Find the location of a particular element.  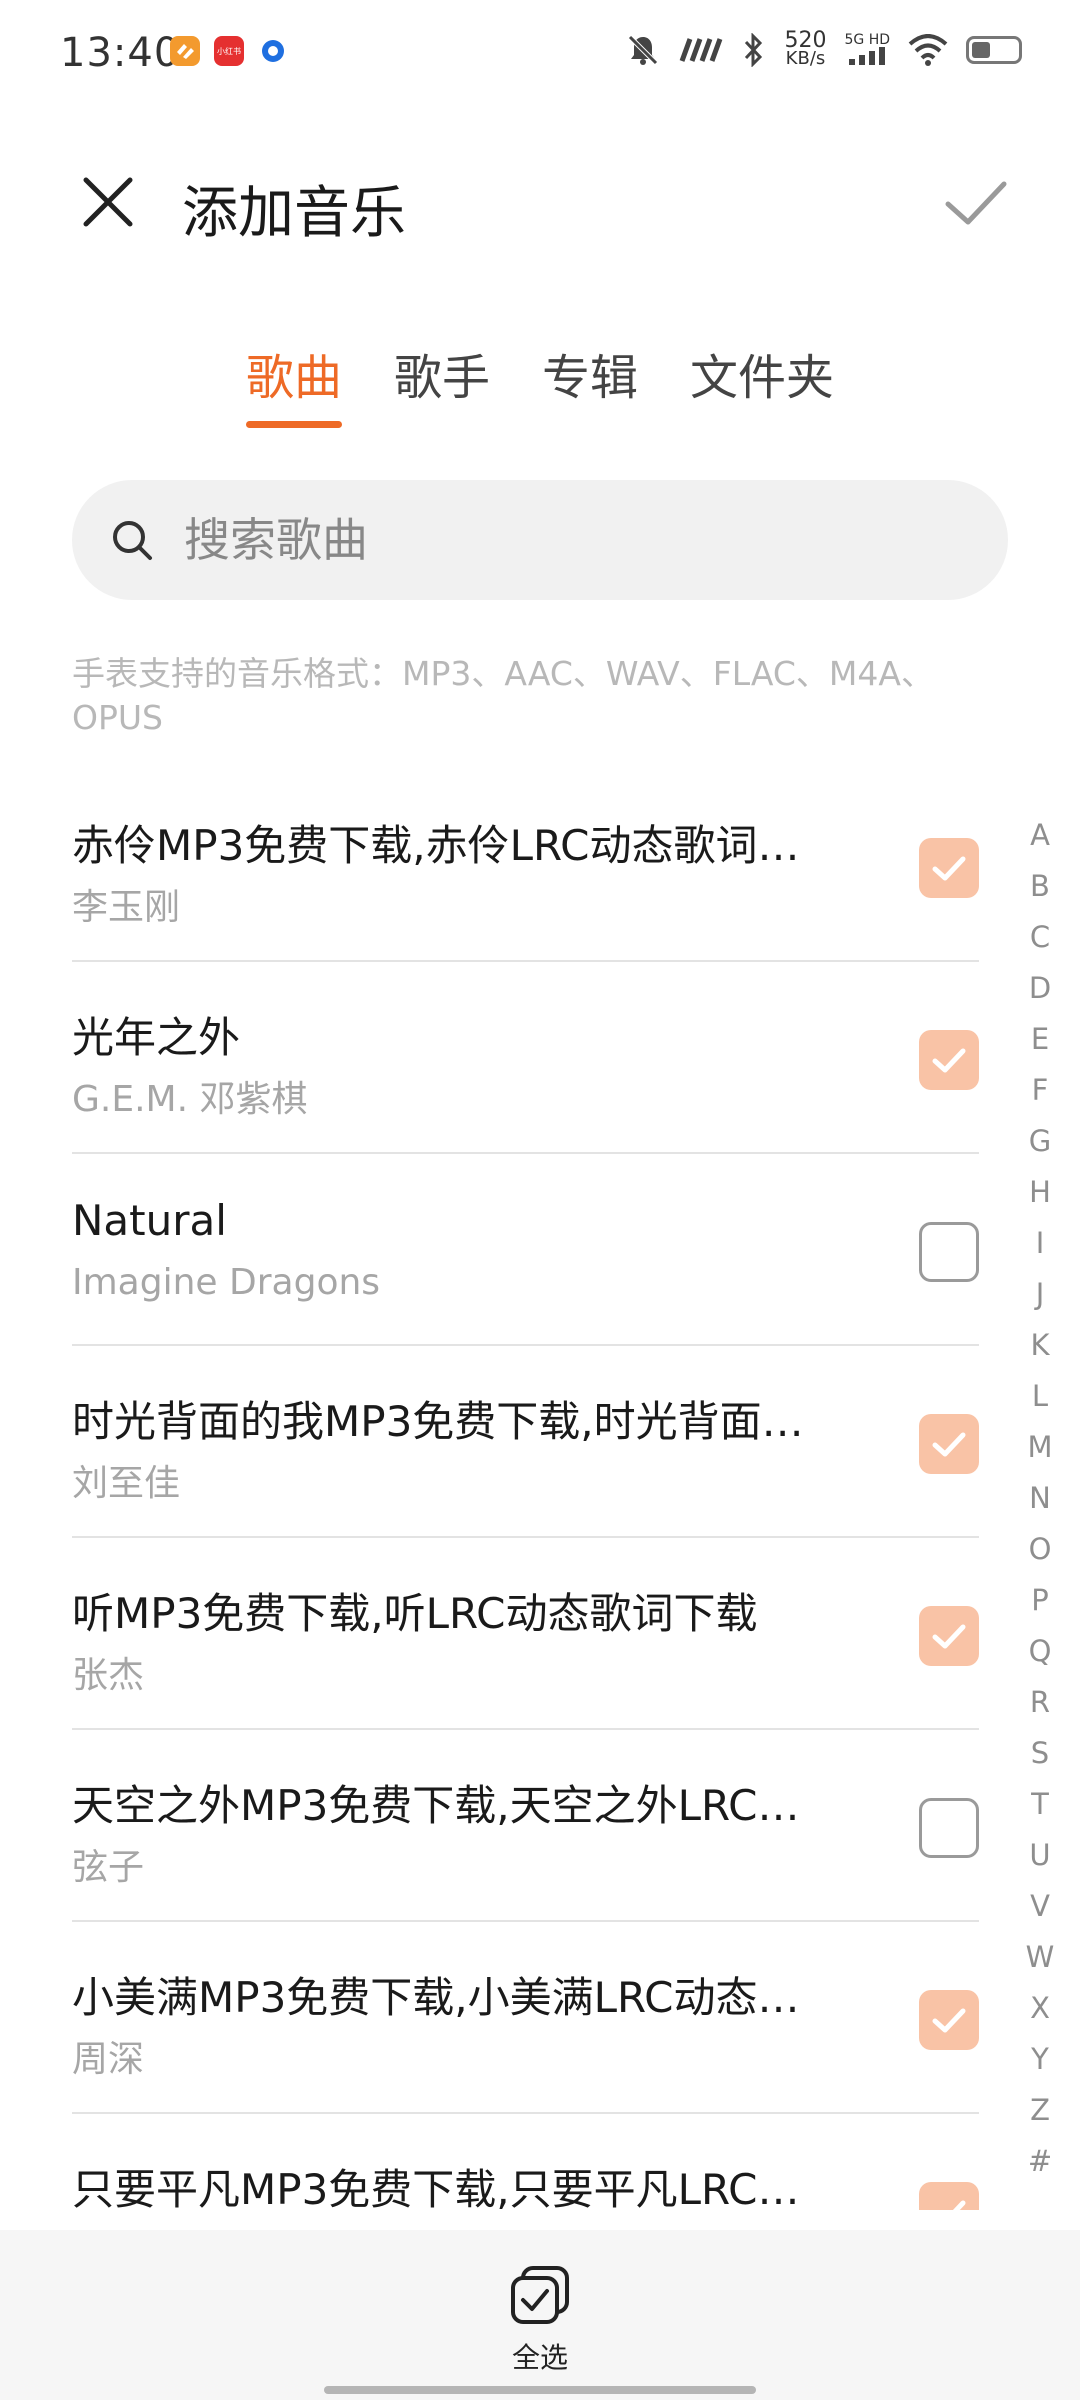

index-letter: J is located at coordinates (1040, 1294).